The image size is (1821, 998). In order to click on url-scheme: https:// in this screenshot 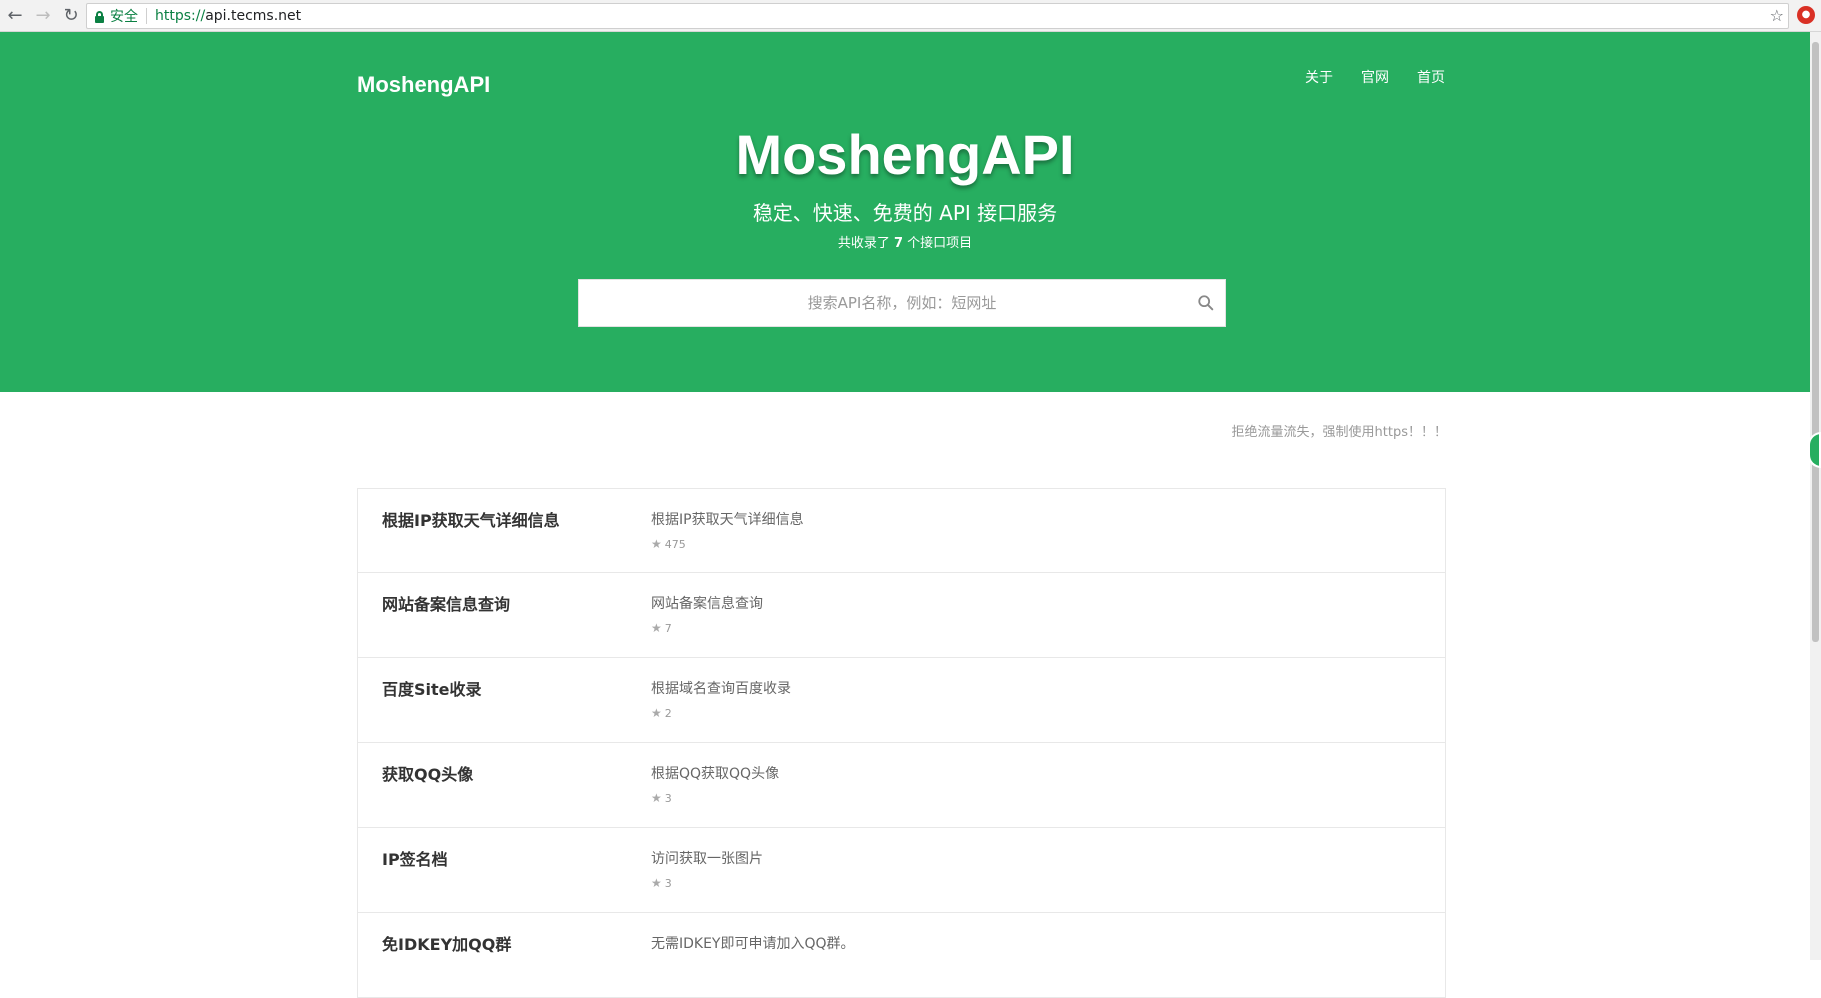, I will do `click(180, 16)`.